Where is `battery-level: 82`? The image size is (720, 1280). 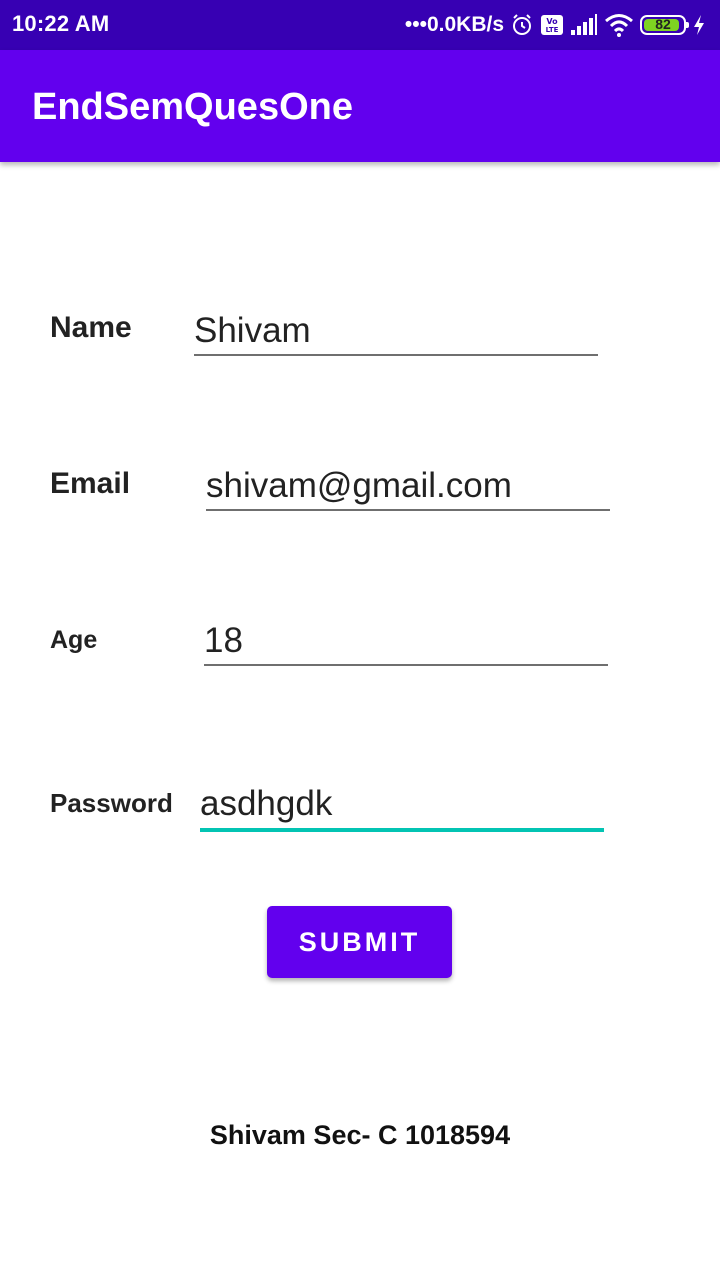
battery-level: 82 is located at coordinates (663, 24).